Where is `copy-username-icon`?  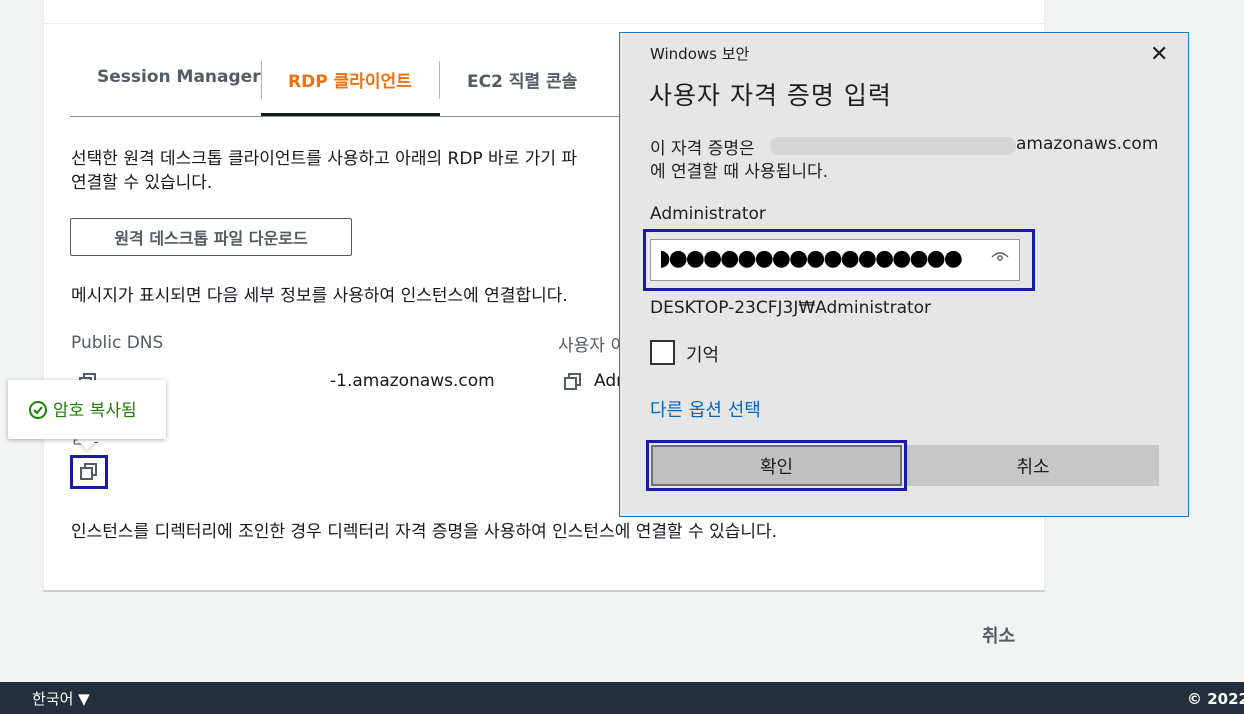
copy-username-icon is located at coordinates (573, 382).